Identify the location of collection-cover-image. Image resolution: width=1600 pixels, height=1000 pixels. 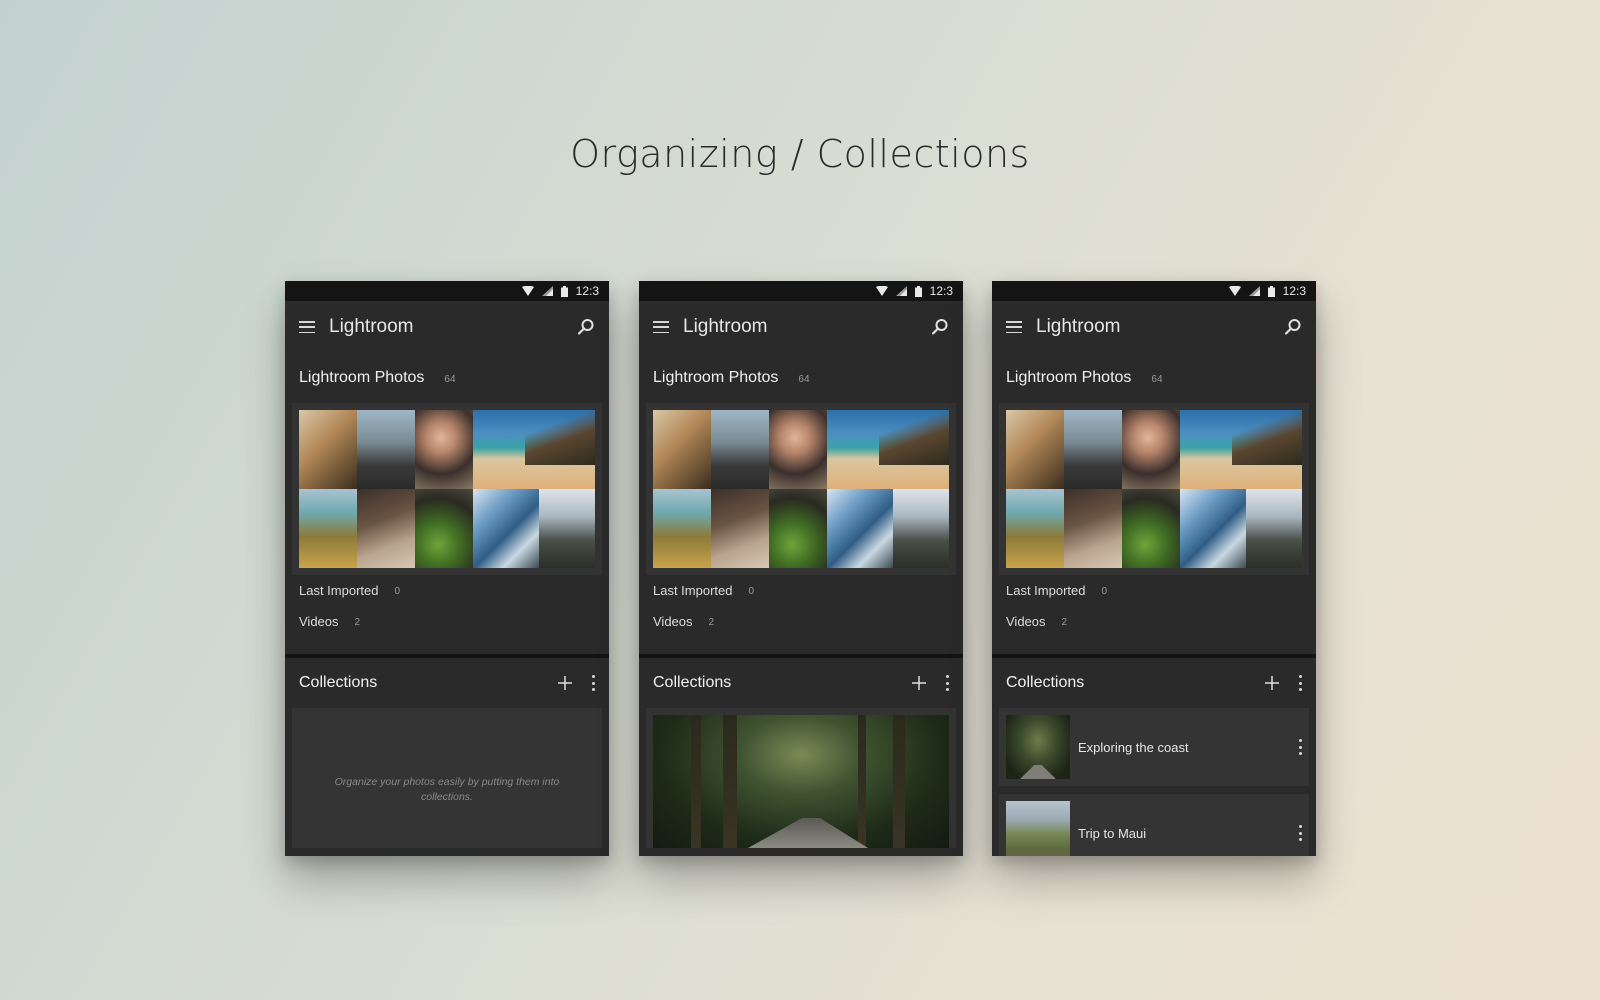
(801, 781).